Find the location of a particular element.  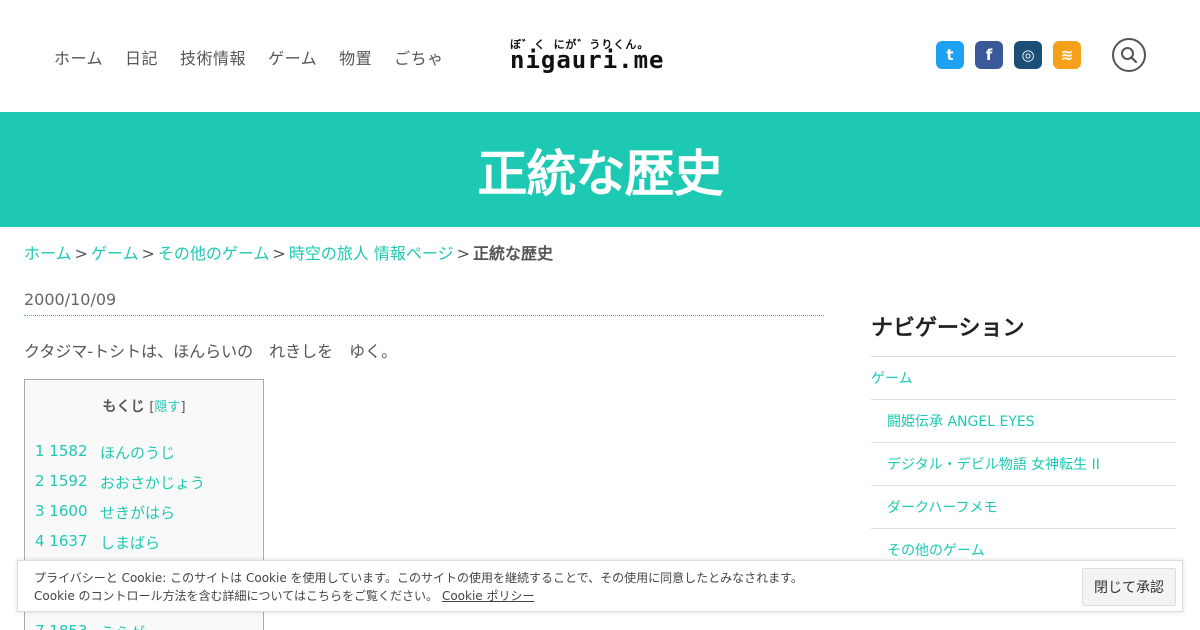

nav-tech: 技術情報 is located at coordinates (213, 57).